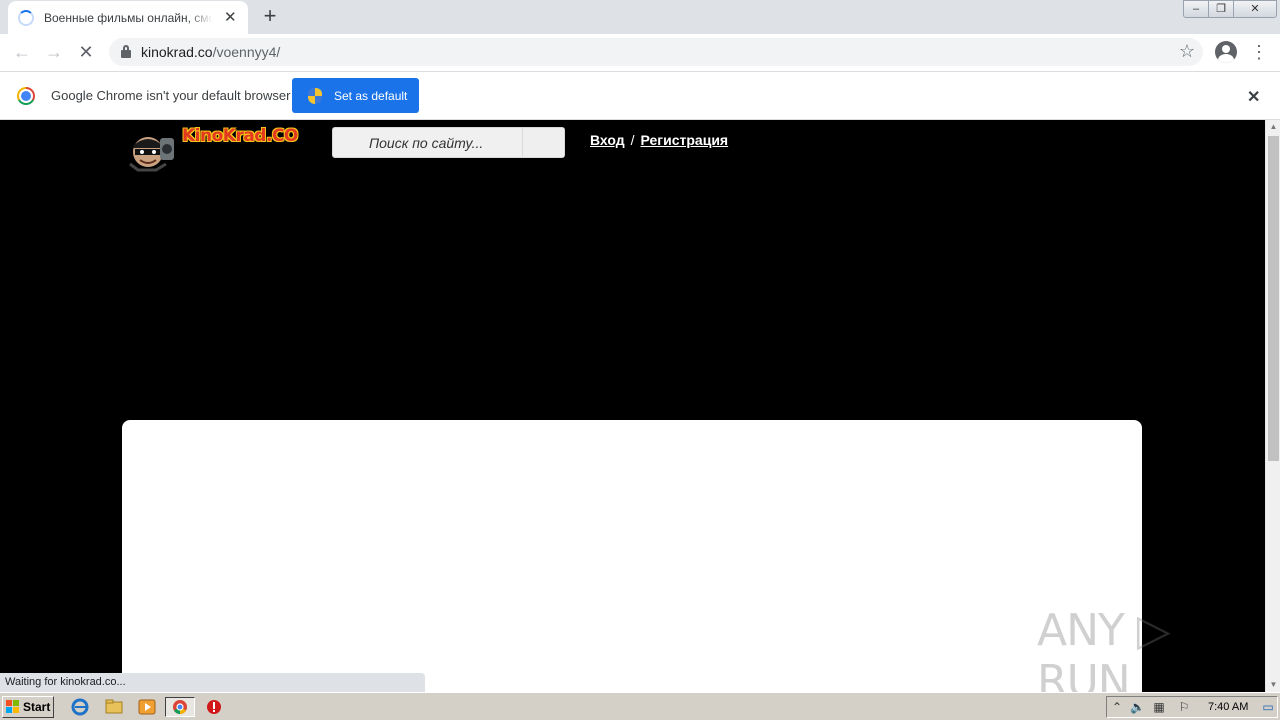  I want to click on bandit-mascot-icon, so click(151, 154).